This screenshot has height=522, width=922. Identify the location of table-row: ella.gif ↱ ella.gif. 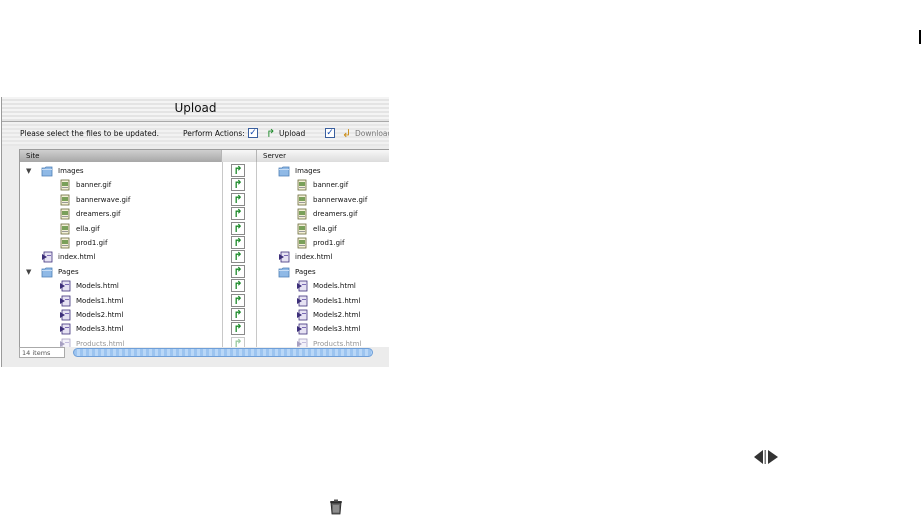
(204, 228).